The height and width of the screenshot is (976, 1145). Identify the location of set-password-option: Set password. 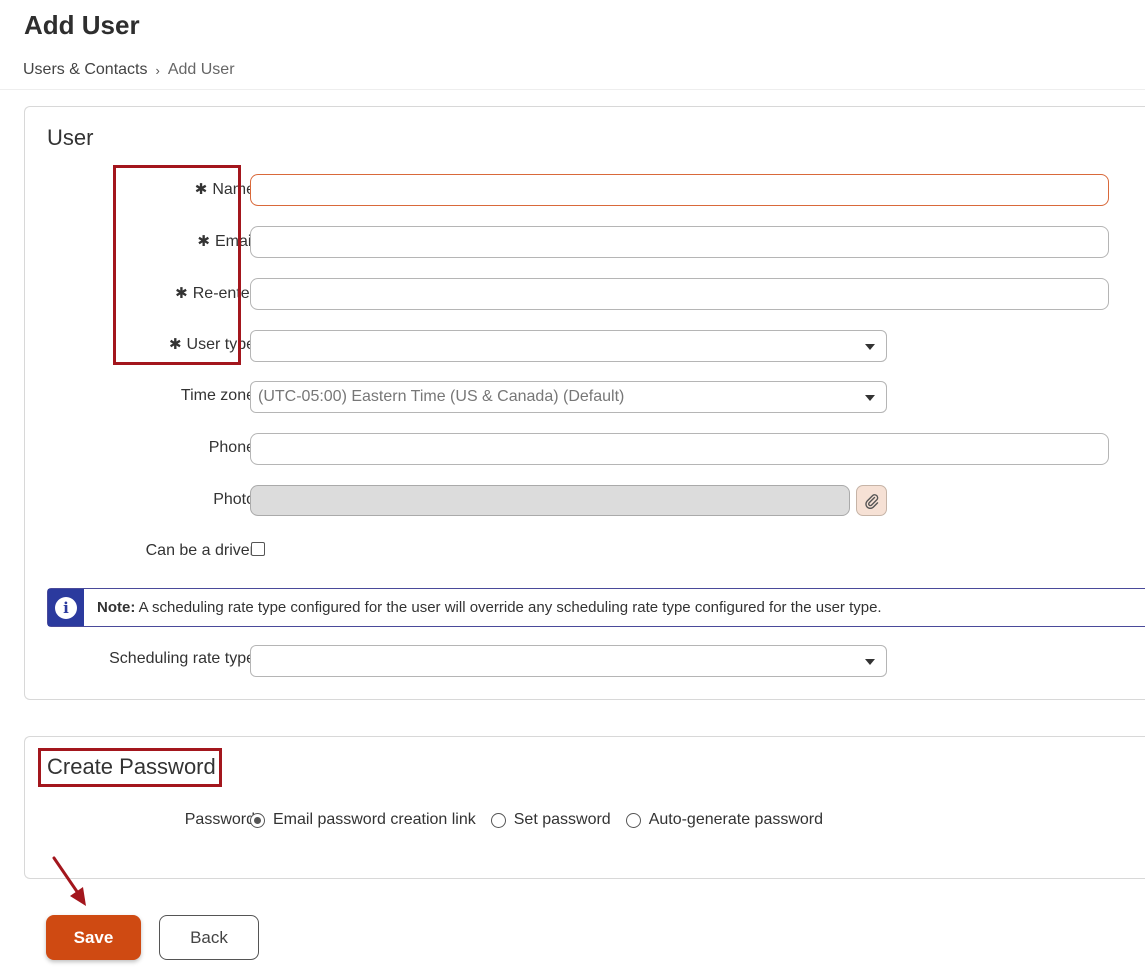
(550, 820).